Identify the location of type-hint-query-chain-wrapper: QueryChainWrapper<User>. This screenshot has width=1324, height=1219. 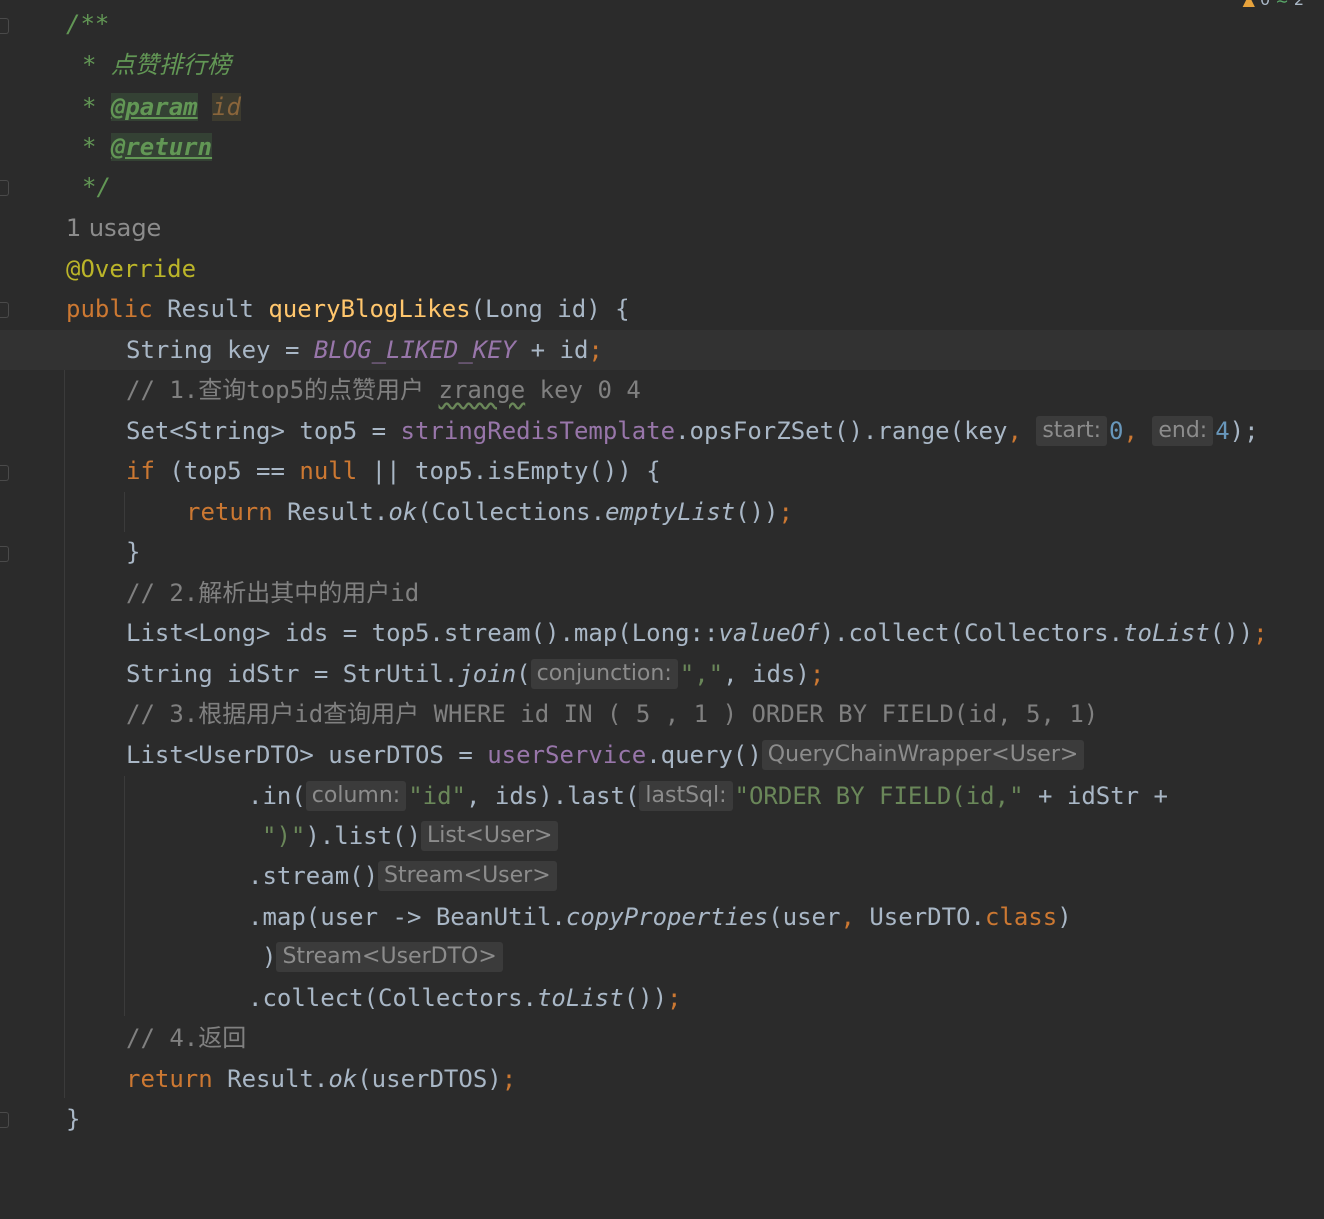
(923, 755).